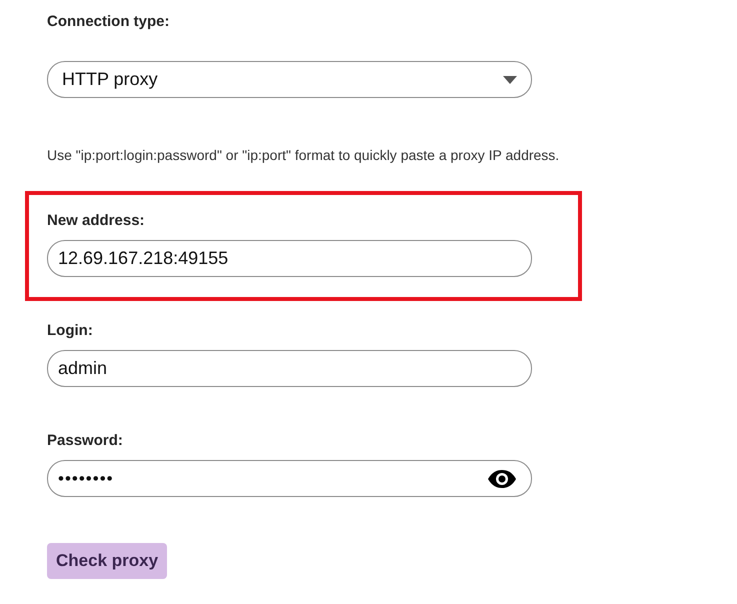  What do you see at coordinates (303, 155) in the screenshot?
I see `hint-text: Use "ip:port:login:password" or "ip:port" format to quickly paste a proxy IP address.` at bounding box center [303, 155].